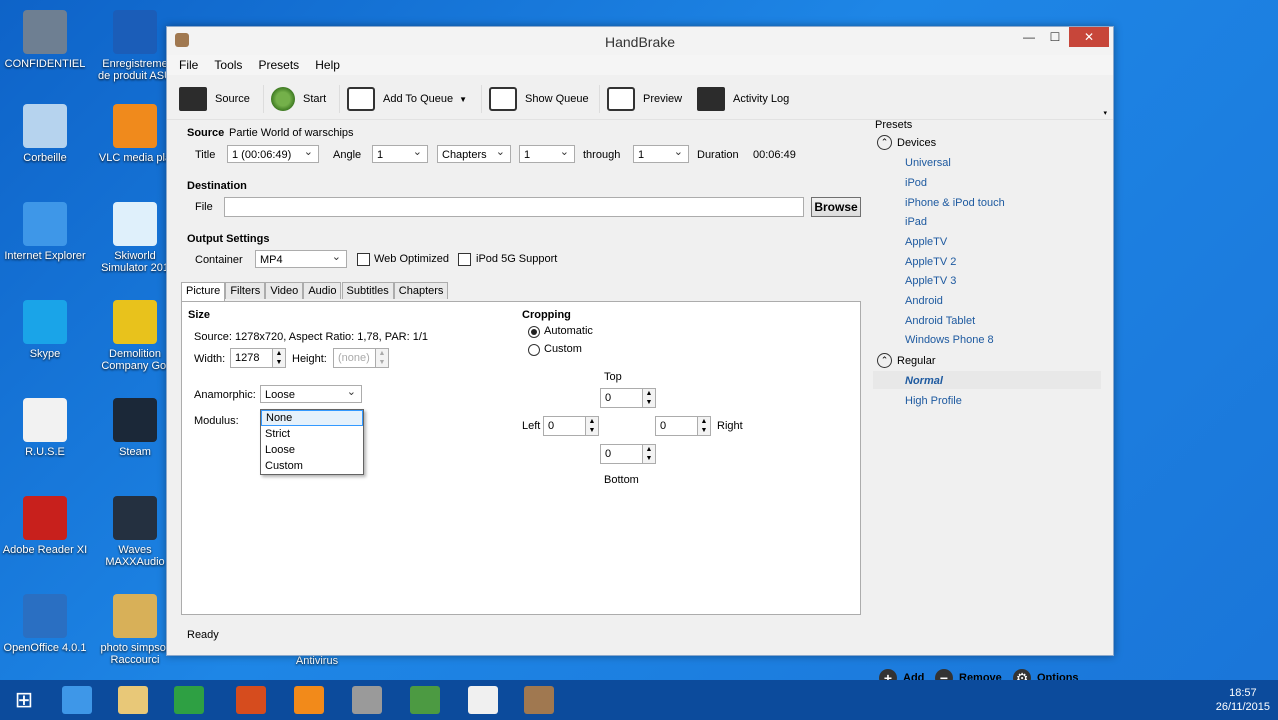 The width and height of the screenshot is (1278, 720). Describe the element at coordinates (311, 393) in the screenshot. I see `anamorphic-select: Loose` at that location.